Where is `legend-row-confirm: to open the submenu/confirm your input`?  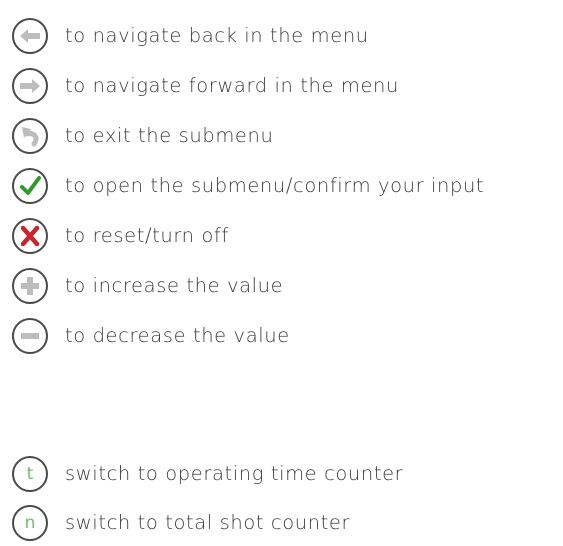
legend-row-confirm: to open the submenu/confirm your input is located at coordinates (242, 186).